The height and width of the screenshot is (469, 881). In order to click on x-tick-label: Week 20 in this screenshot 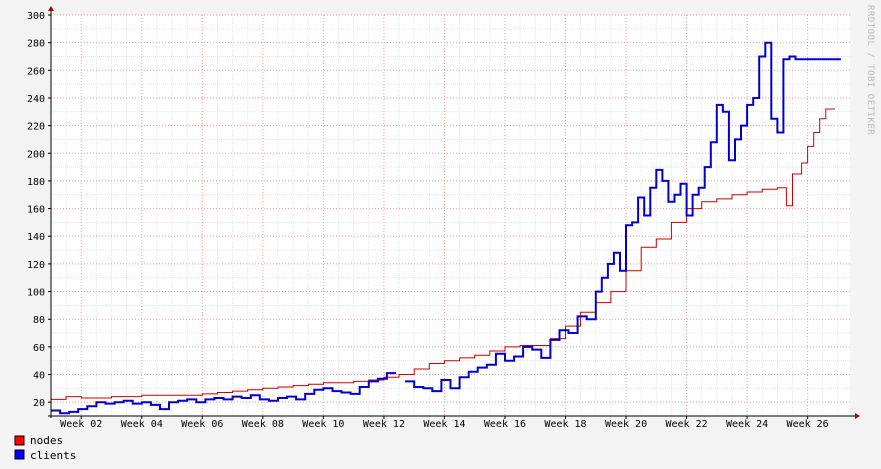, I will do `click(626, 424)`.